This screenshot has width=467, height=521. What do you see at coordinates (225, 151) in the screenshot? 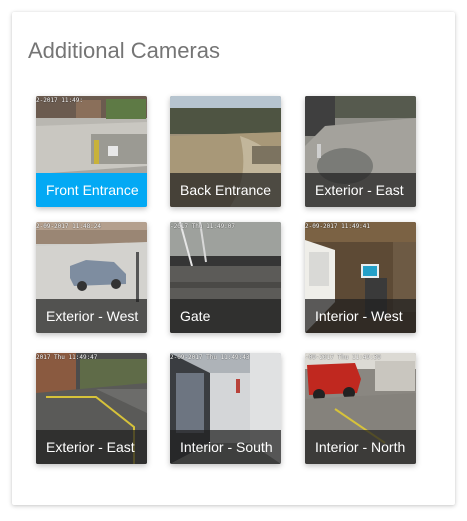
I see `camera-tile-back-entrance: Back Entrance` at bounding box center [225, 151].